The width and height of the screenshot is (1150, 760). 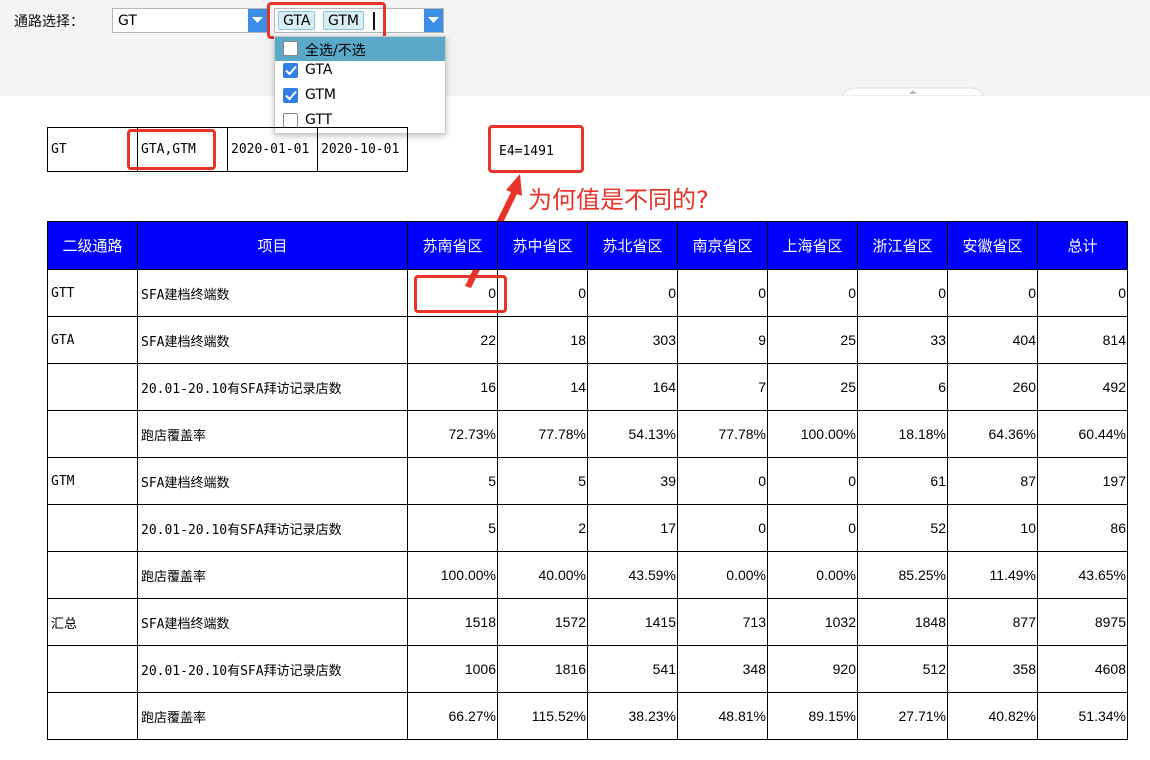 I want to click on secondary-dropdown-button, so click(x=433, y=20).